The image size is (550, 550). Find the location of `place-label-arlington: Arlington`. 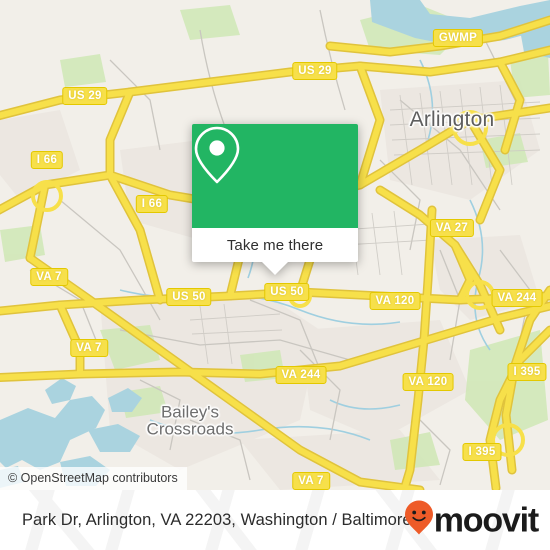

place-label-arlington: Arlington is located at coordinates (452, 119).